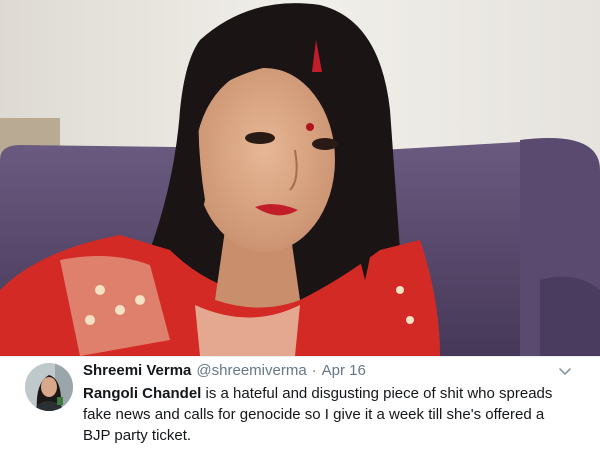 This screenshot has width=600, height=450. What do you see at coordinates (265, 160) in the screenshot?
I see `face` at bounding box center [265, 160].